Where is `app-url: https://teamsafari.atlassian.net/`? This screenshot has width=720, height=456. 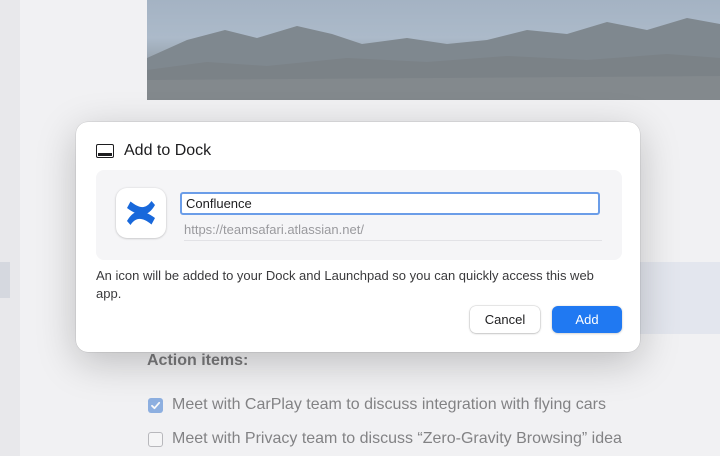
app-url: https://teamsafari.atlassian.net/ is located at coordinates (393, 231).